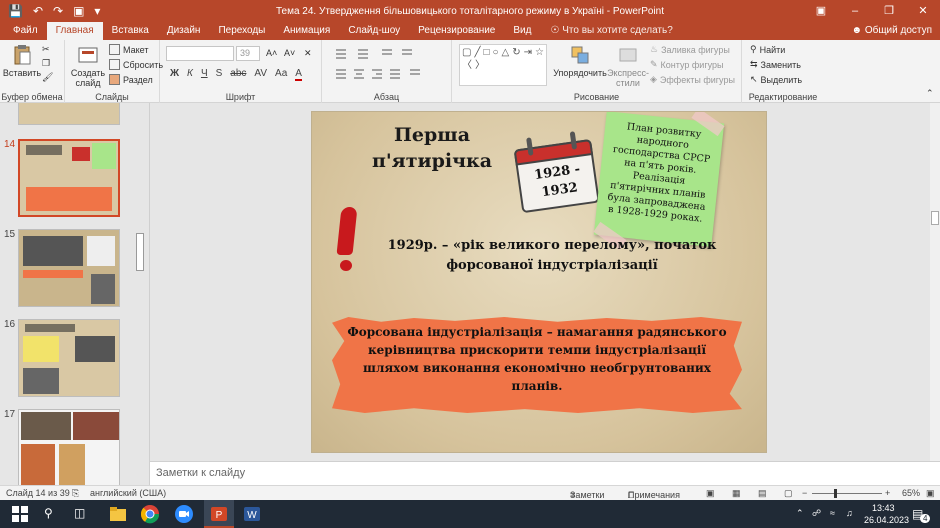  Describe the element at coordinates (800, 513) in the screenshot. I see `show-hidden-icons: ⌃` at that location.